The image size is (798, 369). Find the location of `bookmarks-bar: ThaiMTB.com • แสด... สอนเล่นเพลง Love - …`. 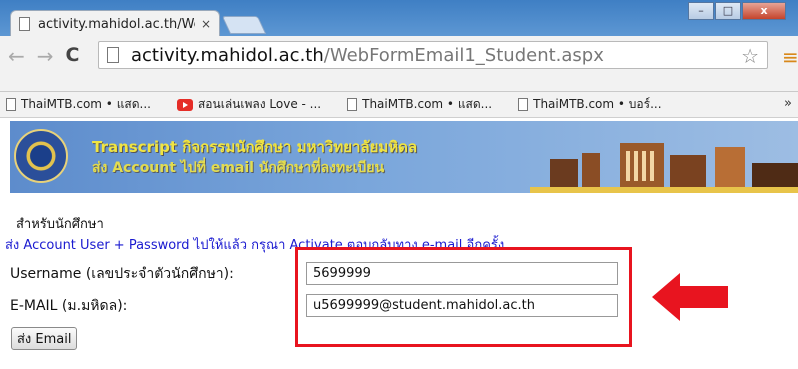

bookmarks-bar: ThaiMTB.com • แสด... สอนเล่นเพลง Love - … is located at coordinates (399, 105).